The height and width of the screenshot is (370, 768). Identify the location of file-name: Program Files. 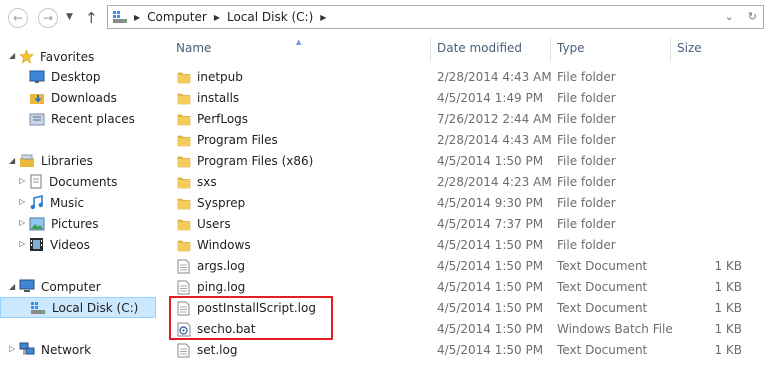
(237, 140).